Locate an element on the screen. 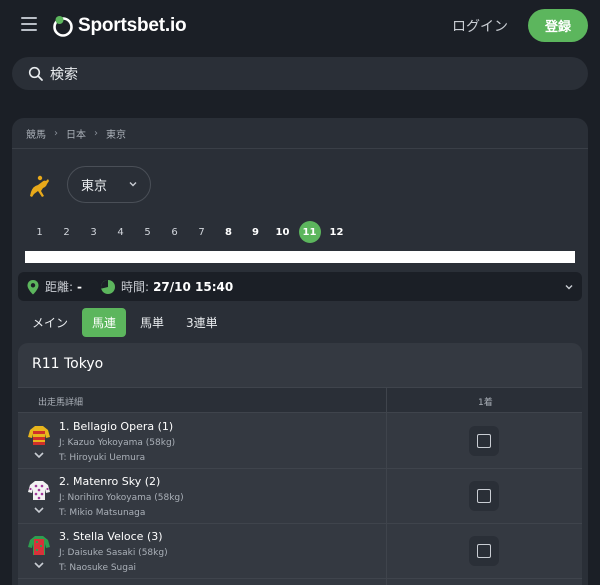  menu-icon is located at coordinates (29, 24).